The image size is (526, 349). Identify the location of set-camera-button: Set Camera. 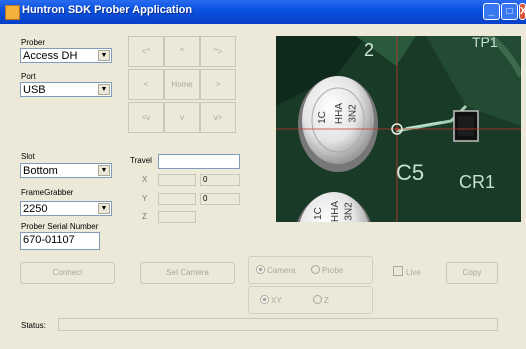
(187, 273).